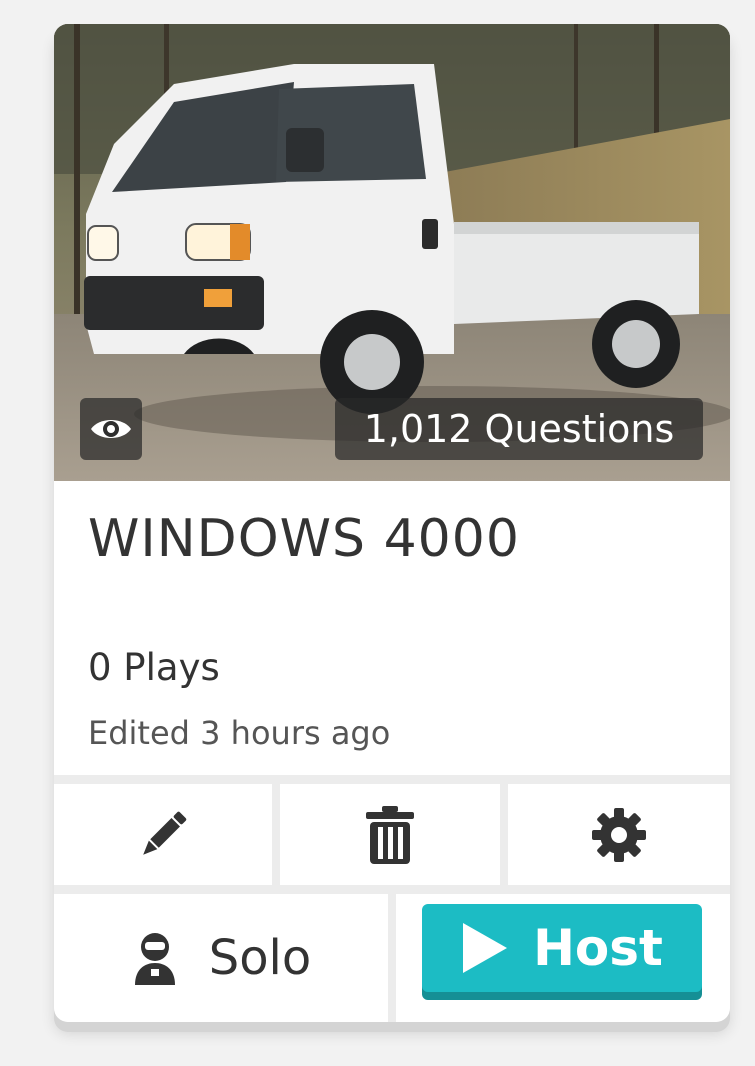 The image size is (755, 1066). What do you see at coordinates (304, 539) in the screenshot?
I see `quiz-title: WINDOWS 4000` at bounding box center [304, 539].